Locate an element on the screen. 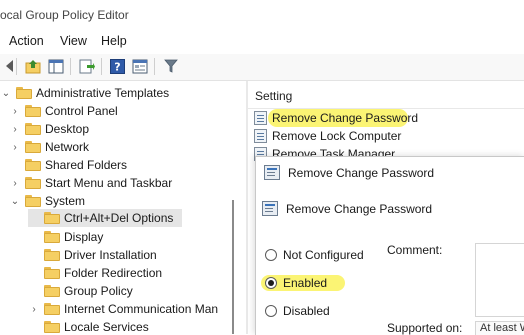 The height and width of the screenshot is (335, 524). comment-label: Comment: is located at coordinates (415, 250).